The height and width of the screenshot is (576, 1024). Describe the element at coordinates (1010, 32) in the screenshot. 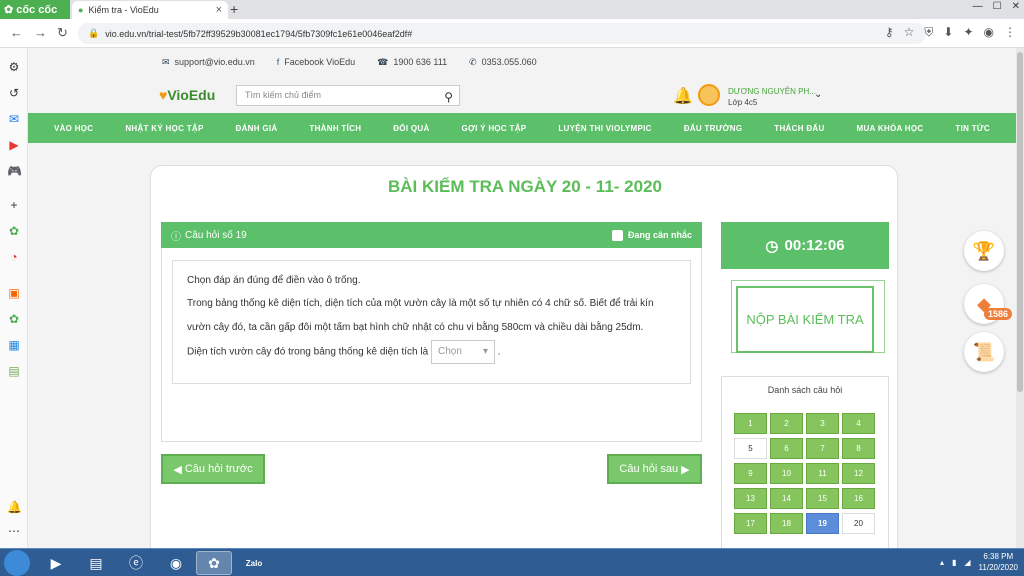

I see `browser-menu-icon: ⋮` at that location.